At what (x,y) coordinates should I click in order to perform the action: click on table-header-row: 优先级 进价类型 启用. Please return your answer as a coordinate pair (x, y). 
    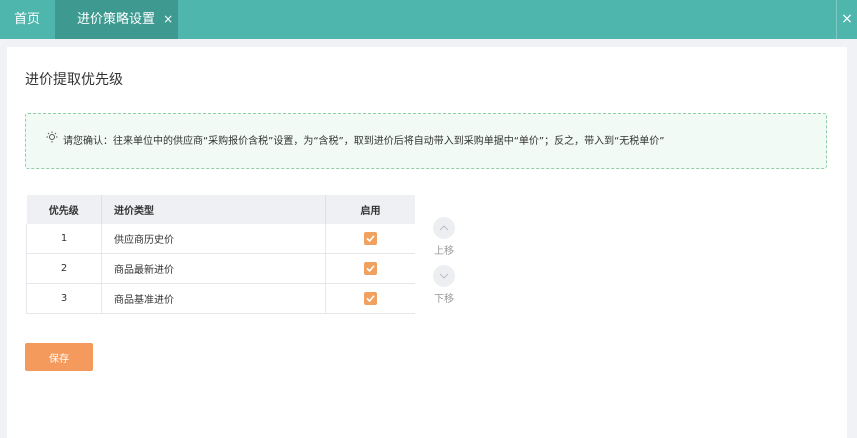
    Looking at the image, I should click on (220, 209).